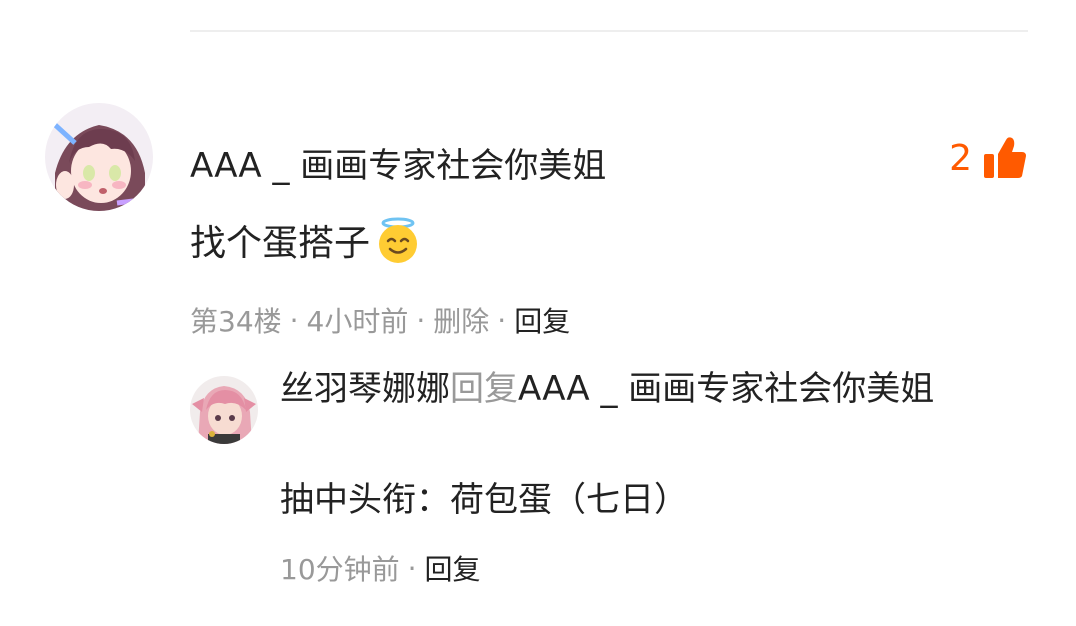 This screenshot has height=626, width=1076. I want to click on reply-word: 回复, so click(484, 389).